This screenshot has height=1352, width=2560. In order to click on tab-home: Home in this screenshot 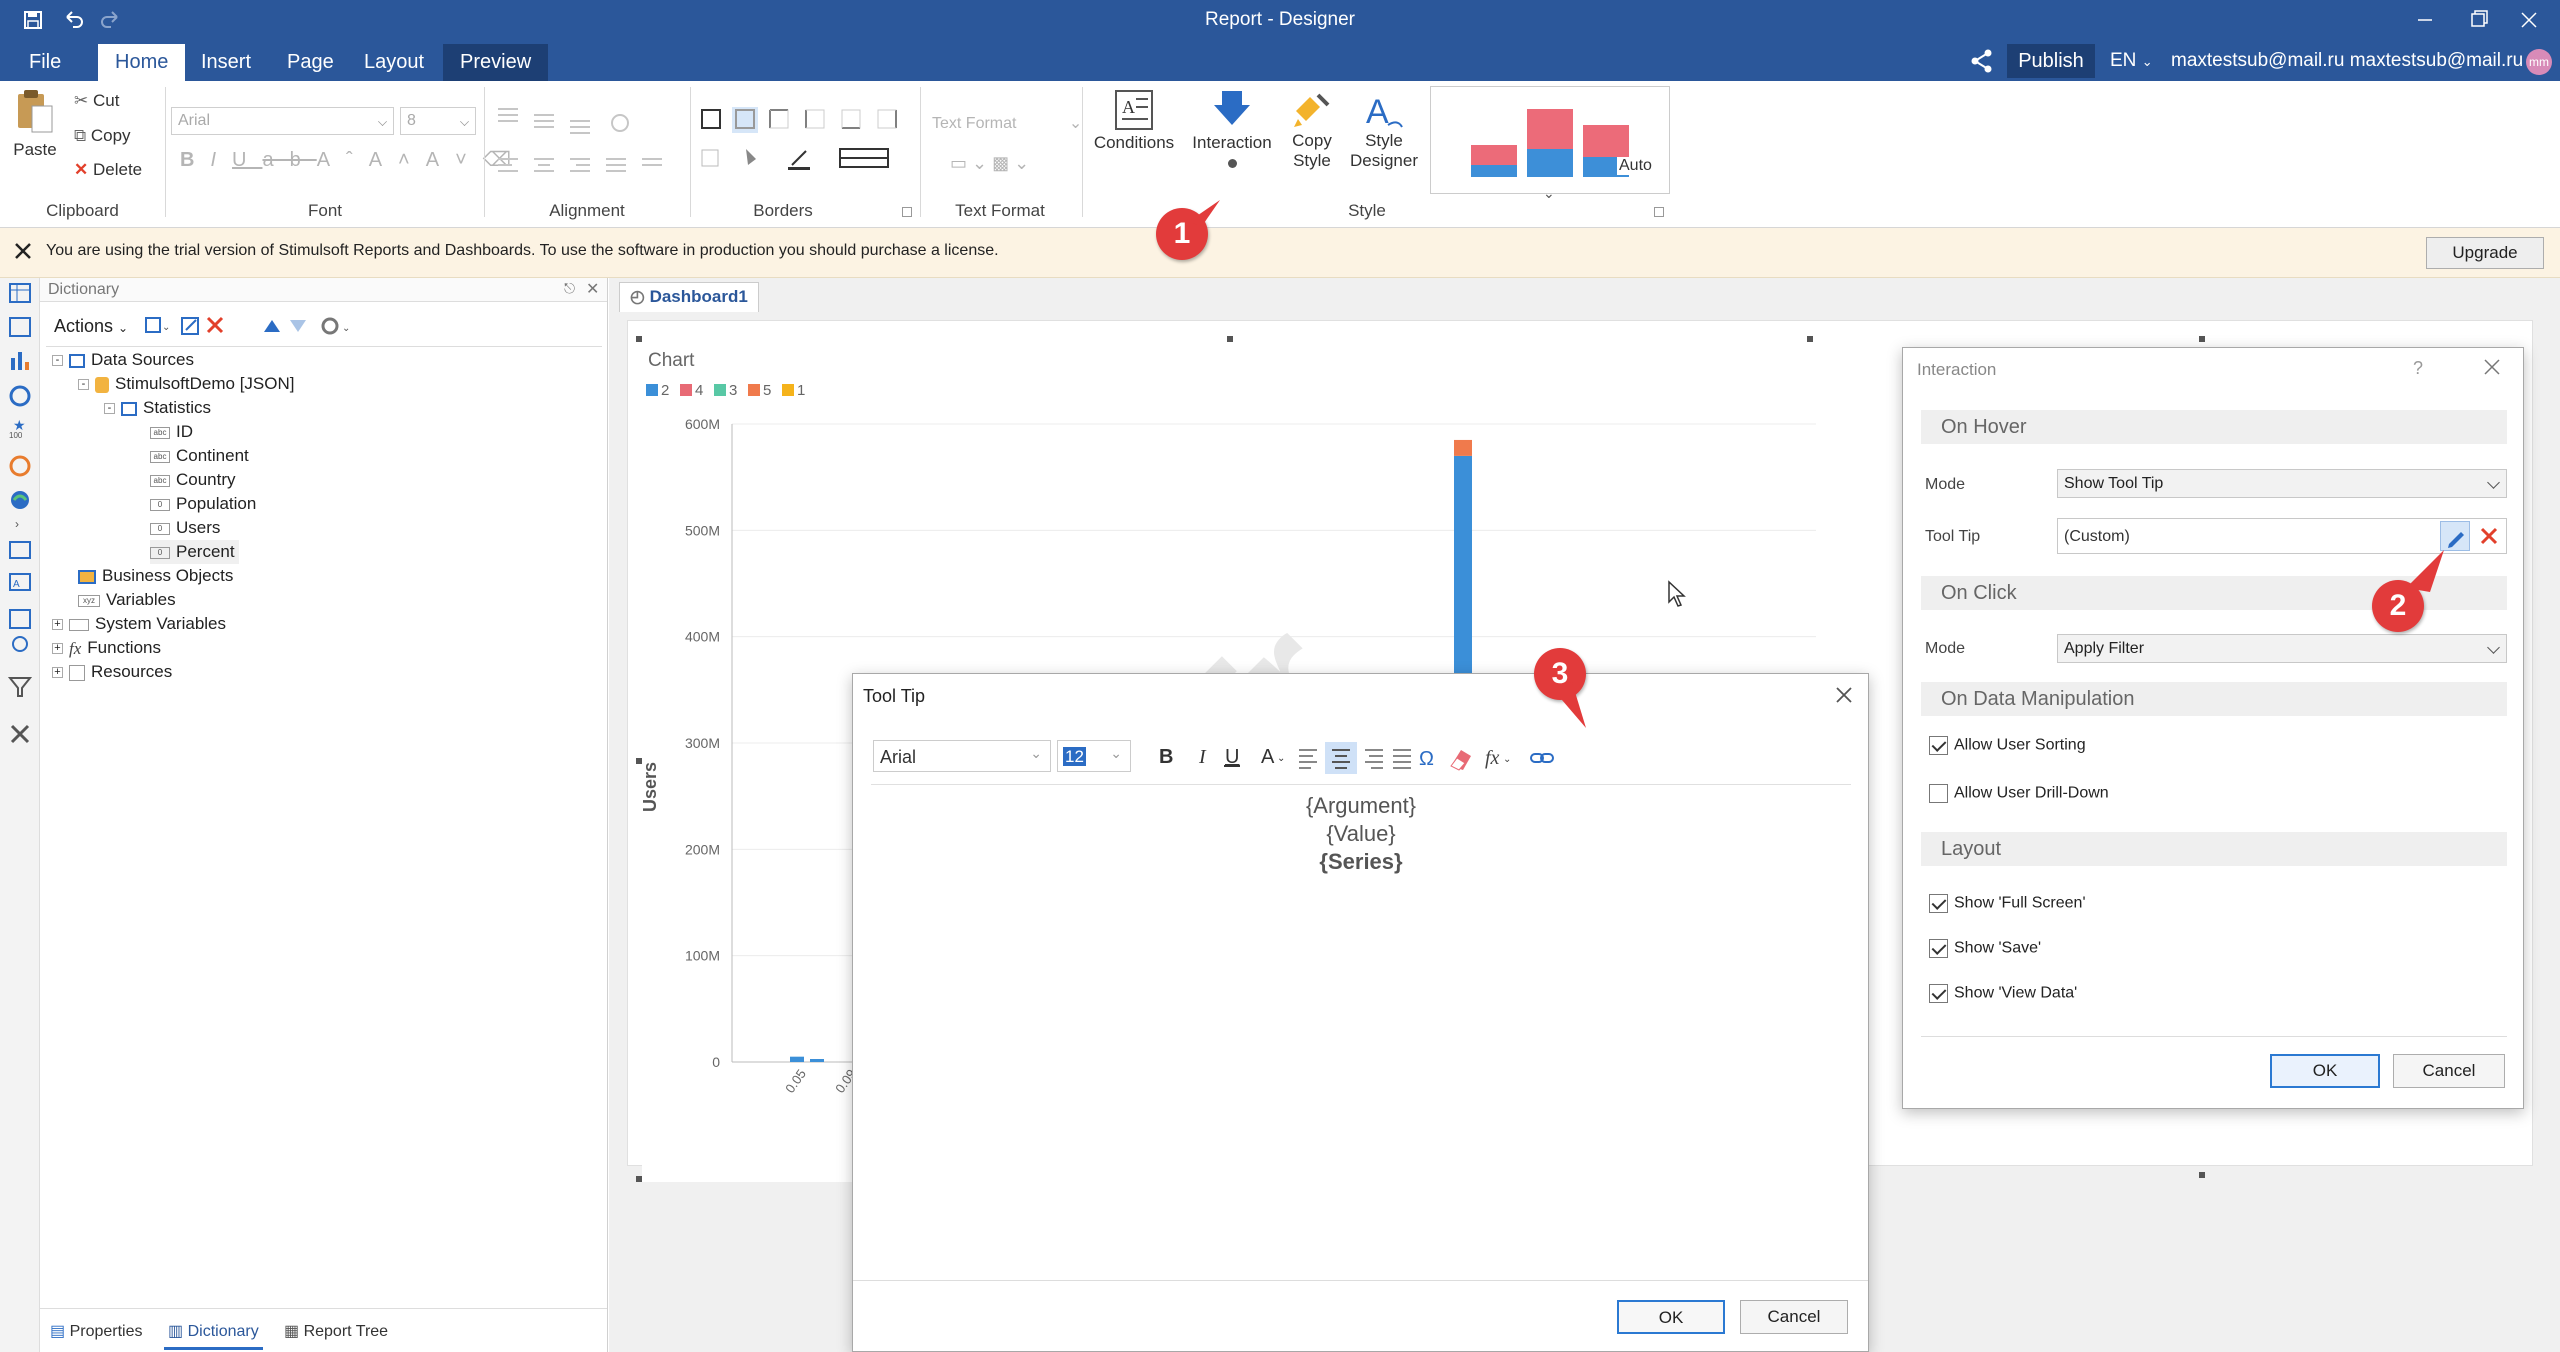, I will do `click(142, 62)`.